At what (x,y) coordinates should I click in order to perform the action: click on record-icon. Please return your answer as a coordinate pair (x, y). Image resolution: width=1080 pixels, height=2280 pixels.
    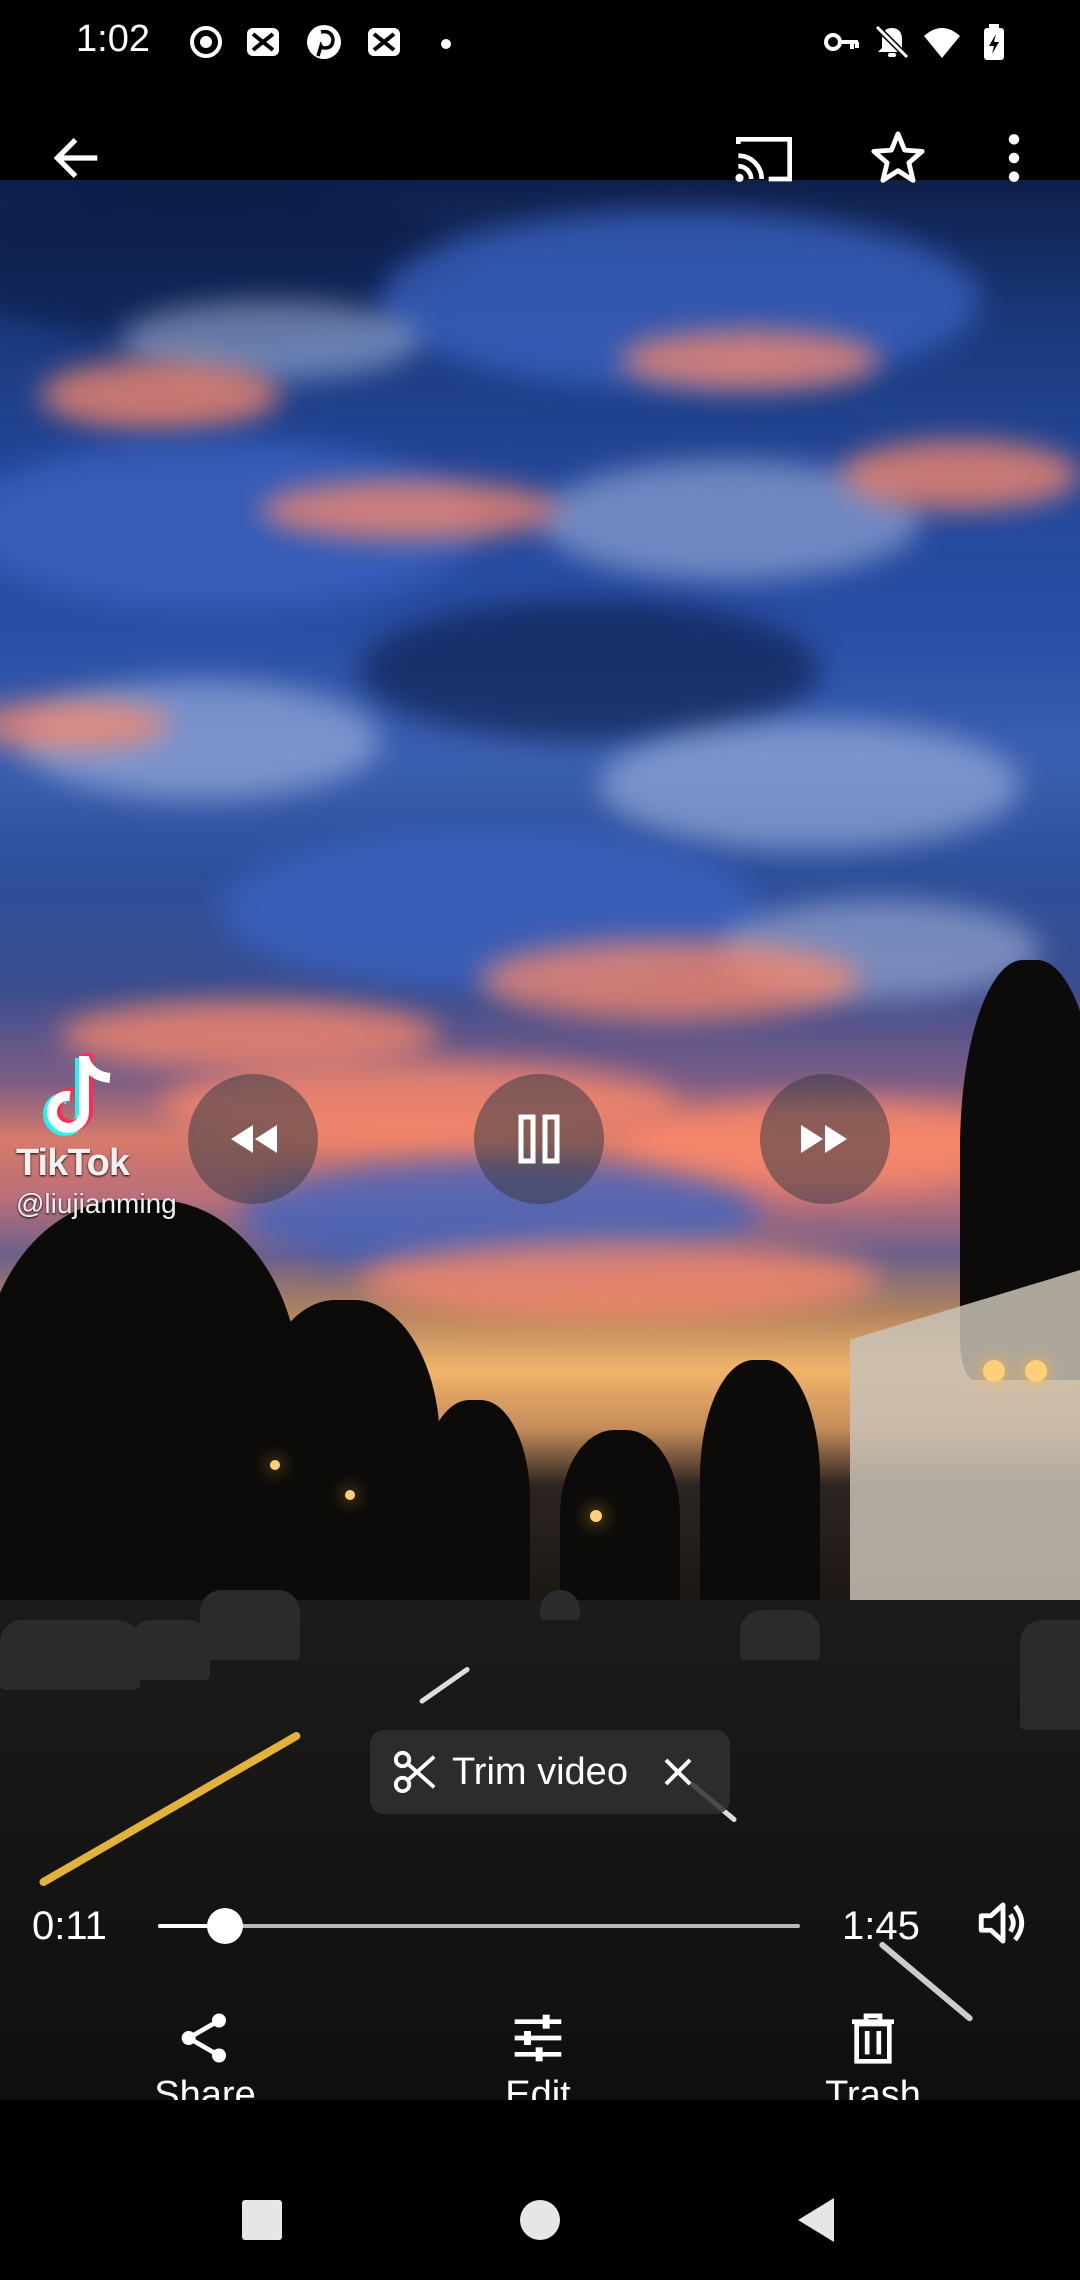
    Looking at the image, I should click on (206, 42).